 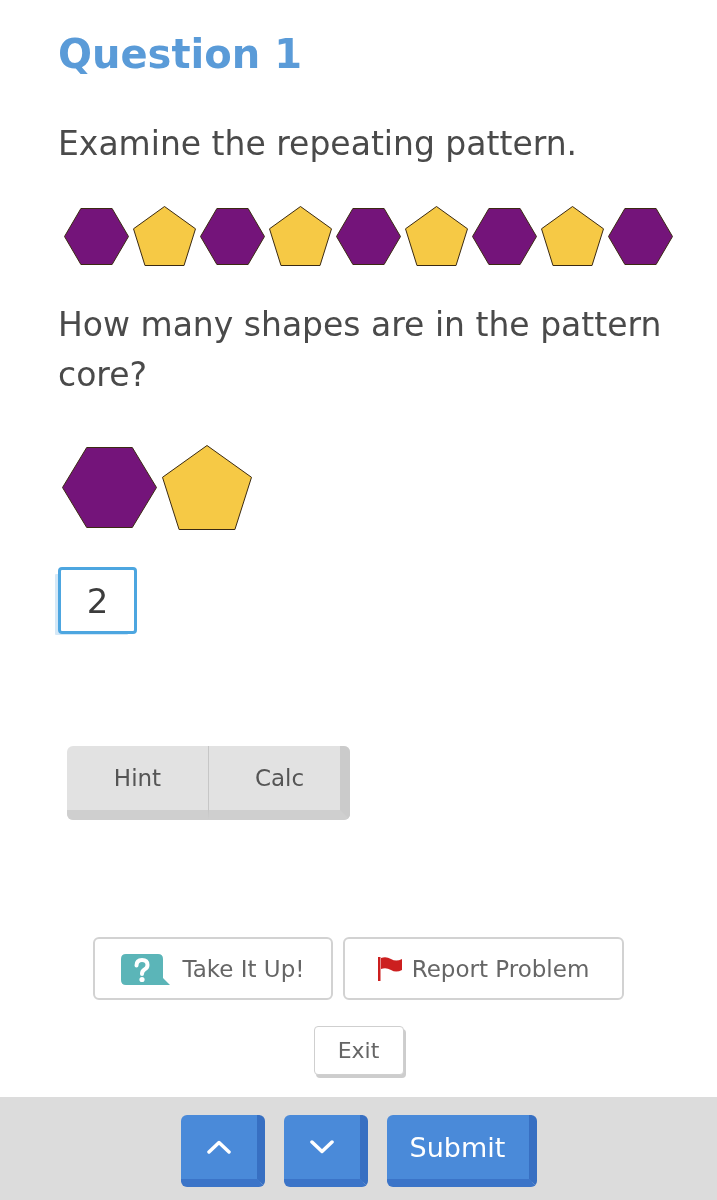 I want to click on hint-button: Hint, so click(x=138, y=783).